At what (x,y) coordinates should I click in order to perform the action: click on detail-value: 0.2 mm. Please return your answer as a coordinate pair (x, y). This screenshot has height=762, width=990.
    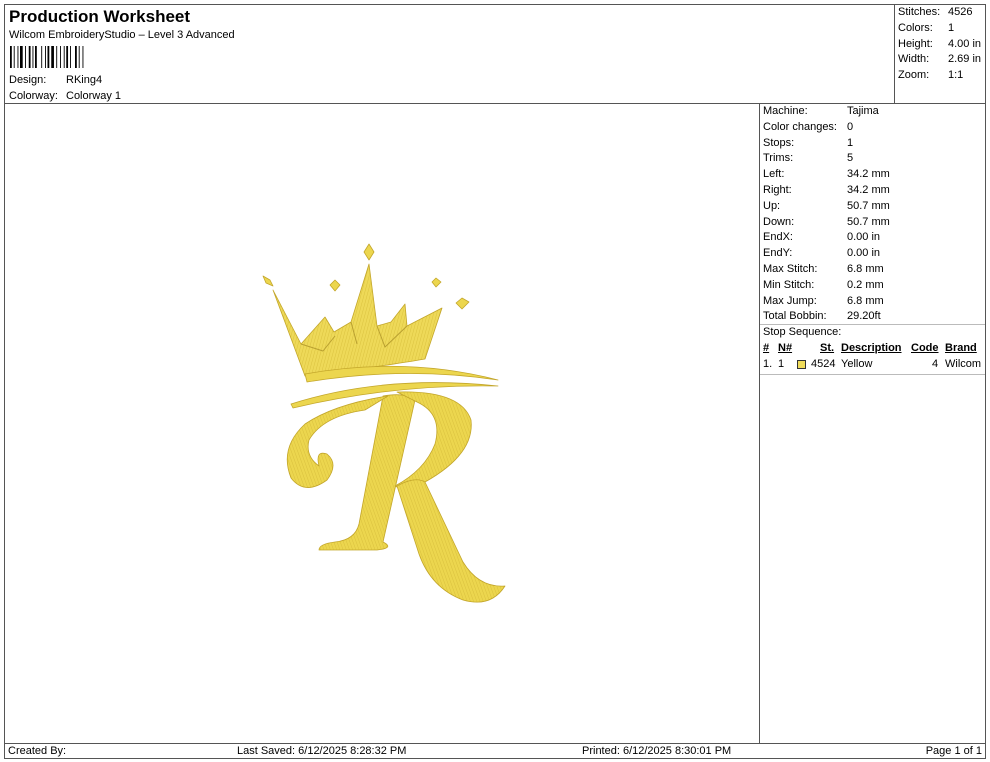
    Looking at the image, I should click on (865, 284).